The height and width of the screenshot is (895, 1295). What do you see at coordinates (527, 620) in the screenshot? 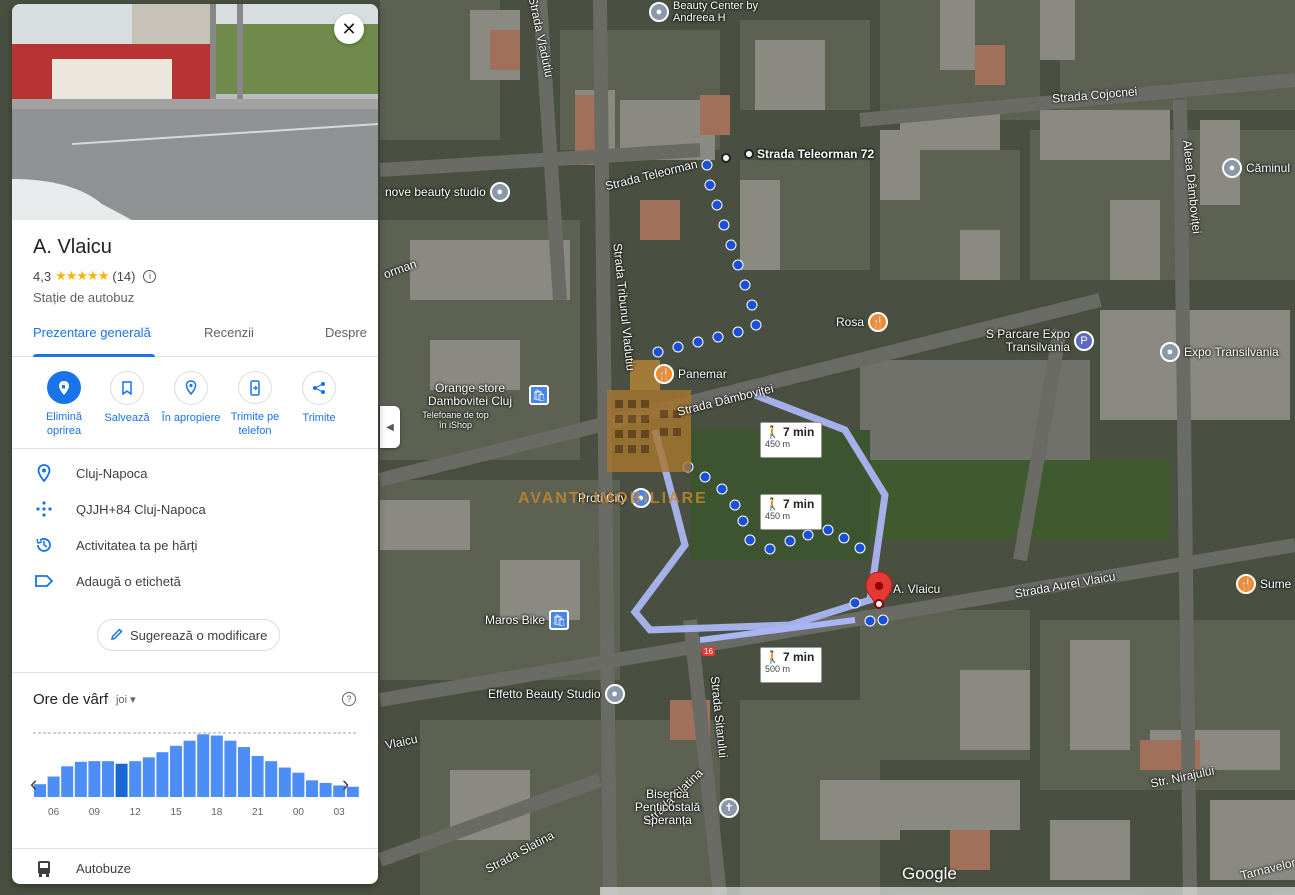
I see `poi-maros-bike: Maros Bike 🛍` at bounding box center [527, 620].